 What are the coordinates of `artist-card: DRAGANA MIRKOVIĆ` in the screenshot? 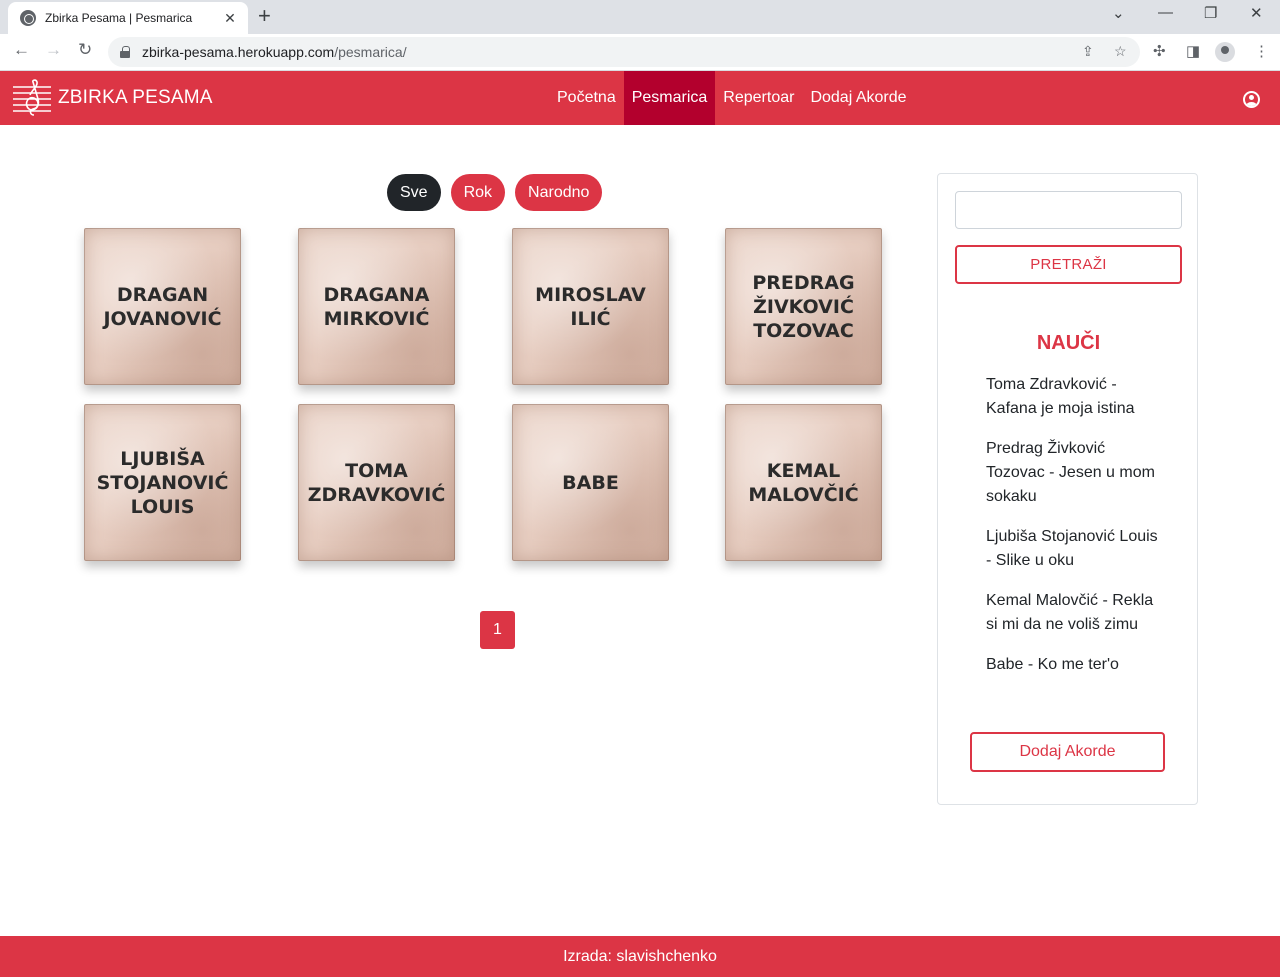 It's located at (376, 306).